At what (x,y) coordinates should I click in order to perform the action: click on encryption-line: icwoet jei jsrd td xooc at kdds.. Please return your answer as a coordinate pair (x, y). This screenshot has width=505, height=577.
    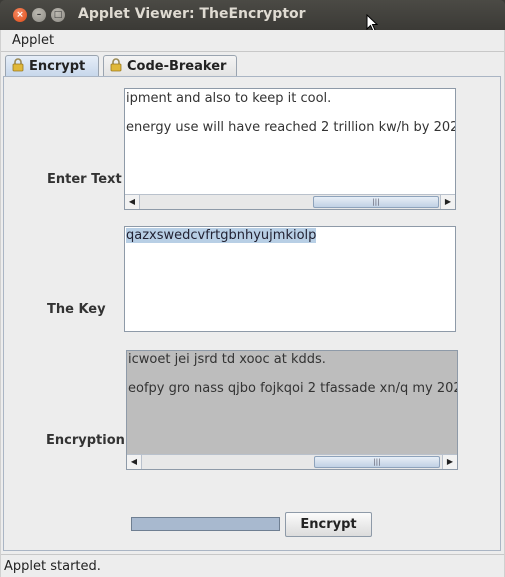
    Looking at the image, I should click on (227, 359).